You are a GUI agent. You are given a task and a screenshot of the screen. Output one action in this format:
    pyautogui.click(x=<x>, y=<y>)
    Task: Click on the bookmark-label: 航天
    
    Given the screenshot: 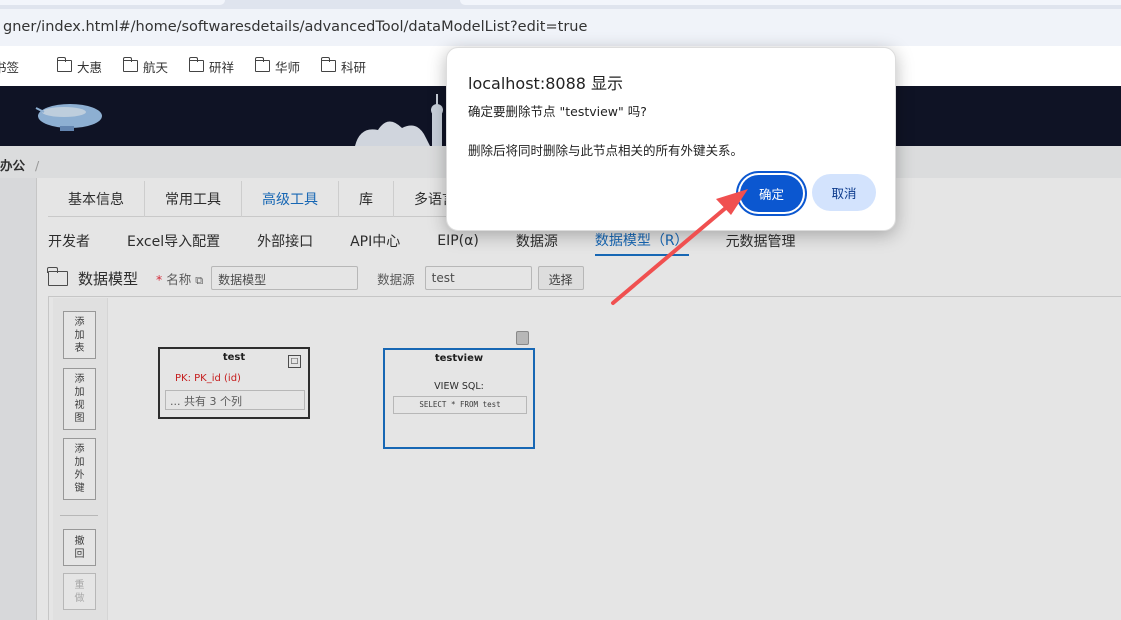 What is the action you would take?
    pyautogui.click(x=156, y=67)
    